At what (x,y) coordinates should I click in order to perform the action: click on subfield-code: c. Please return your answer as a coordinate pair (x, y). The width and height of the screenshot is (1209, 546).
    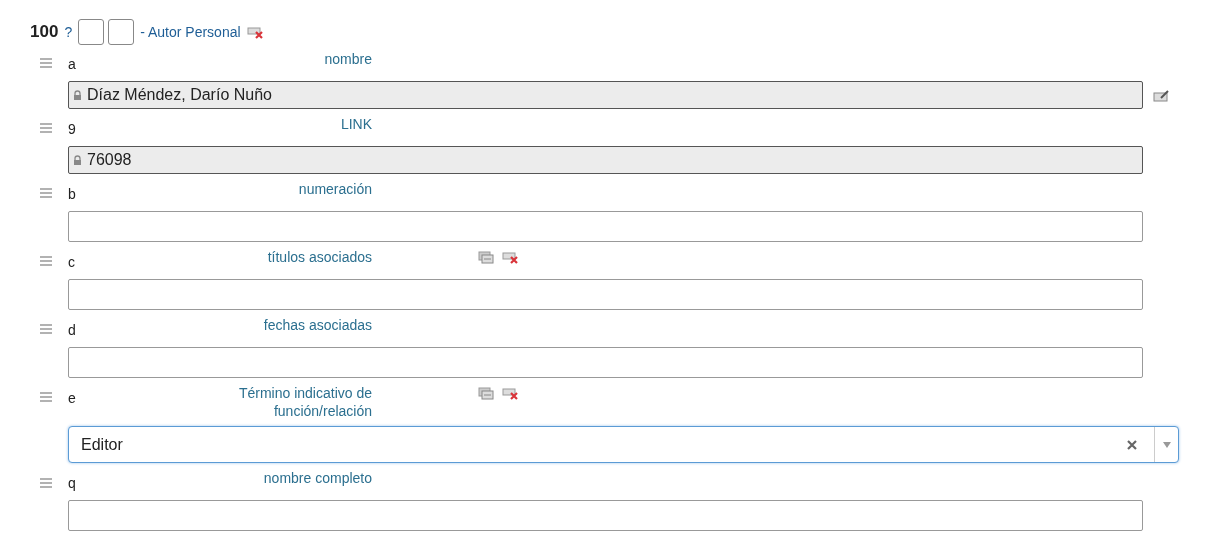
    Looking at the image, I should click on (72, 262).